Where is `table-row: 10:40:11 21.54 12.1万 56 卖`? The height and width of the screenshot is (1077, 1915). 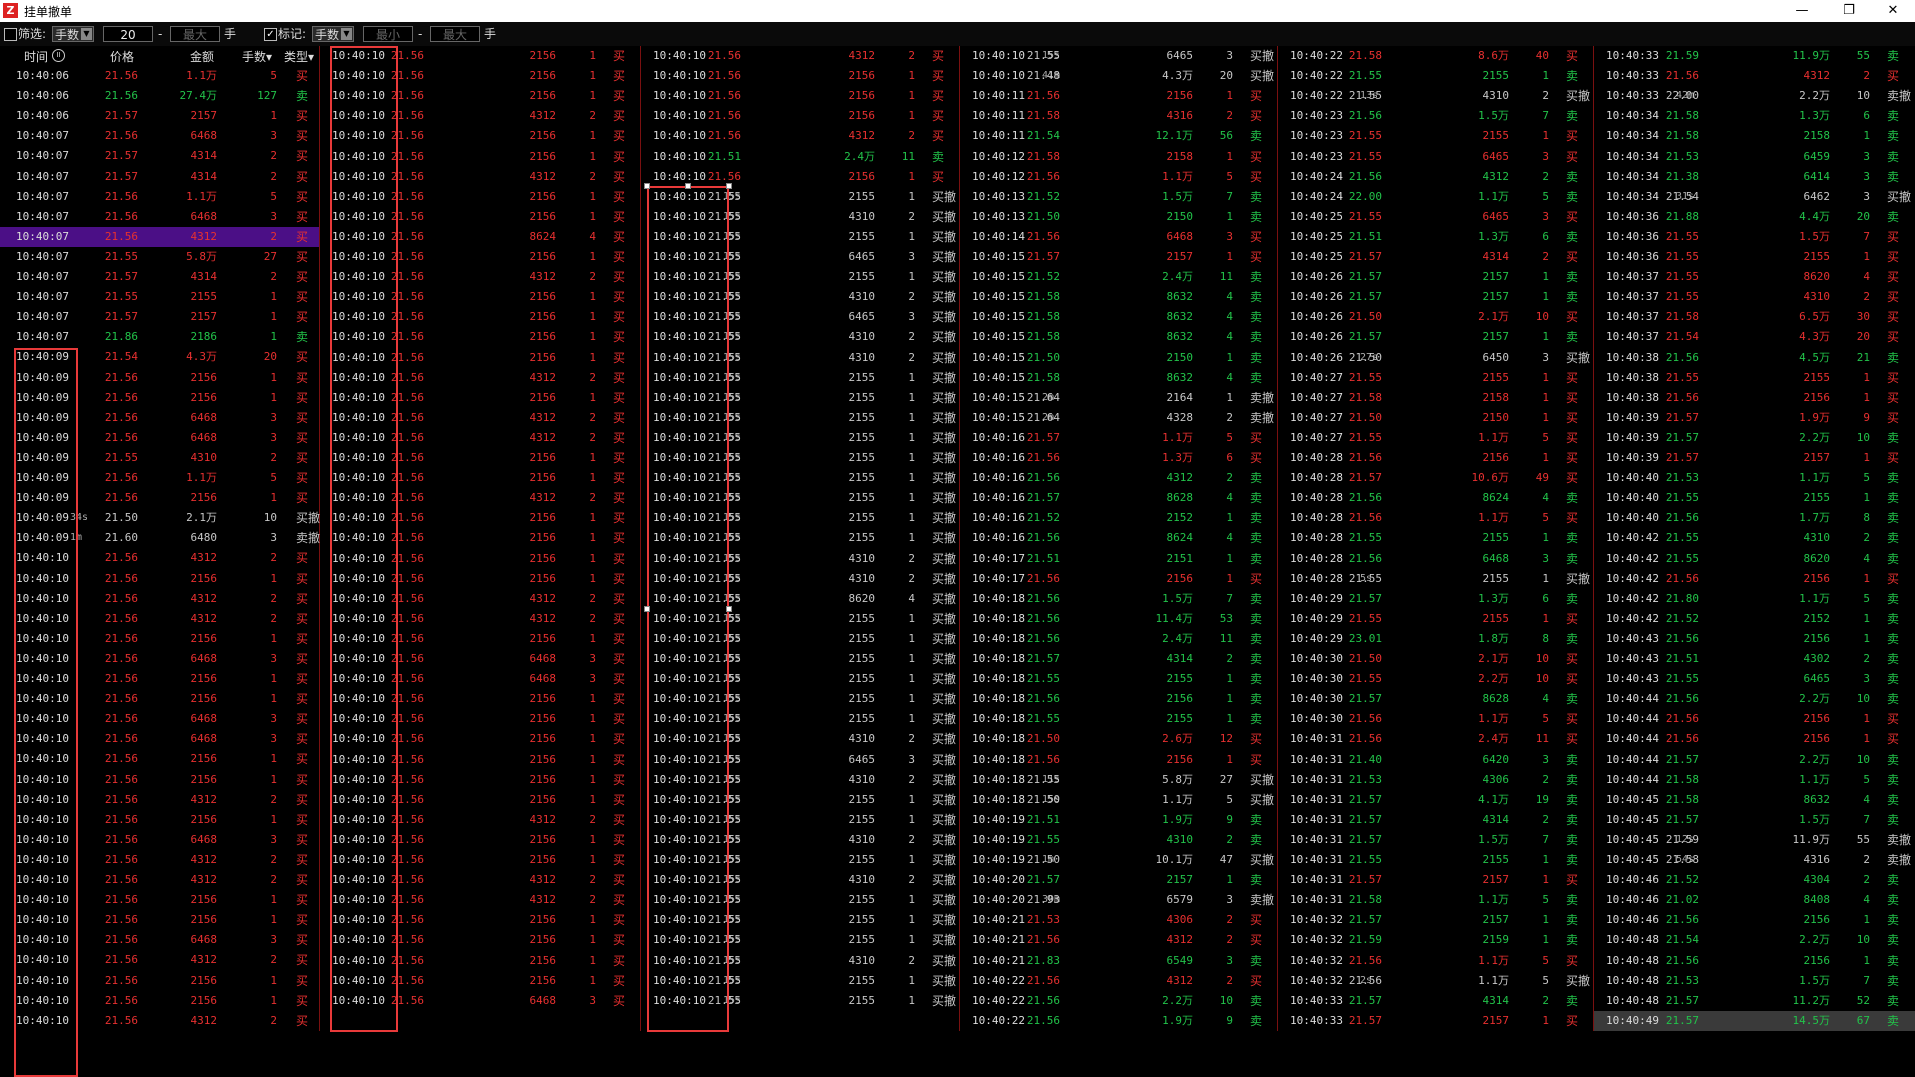
table-row: 10:40:11 21.54 12.1万 56 卖 is located at coordinates (1118, 136).